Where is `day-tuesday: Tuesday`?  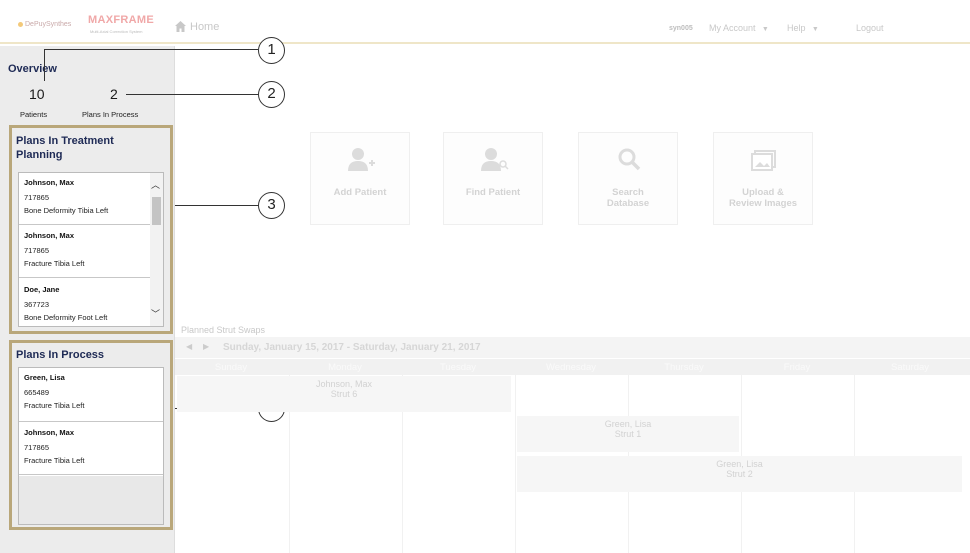
day-tuesday: Tuesday is located at coordinates (458, 367).